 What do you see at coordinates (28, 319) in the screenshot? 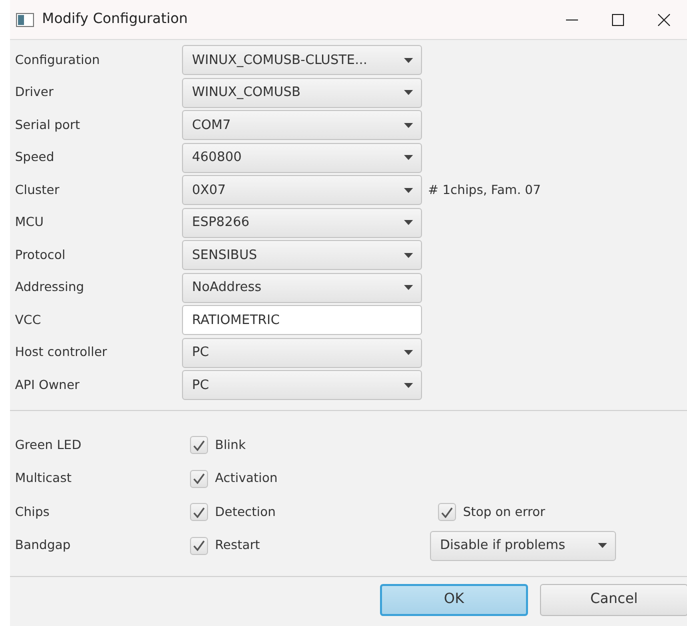
I see `field-label: VCC` at bounding box center [28, 319].